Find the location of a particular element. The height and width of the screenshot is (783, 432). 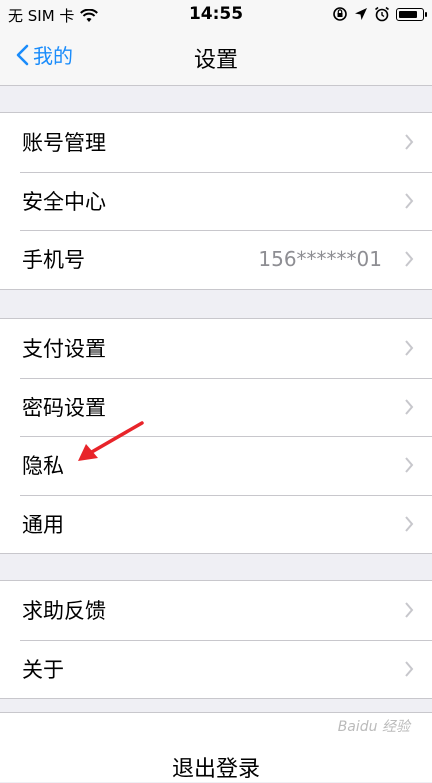

phone-number-value: 156******01 is located at coordinates (320, 259).